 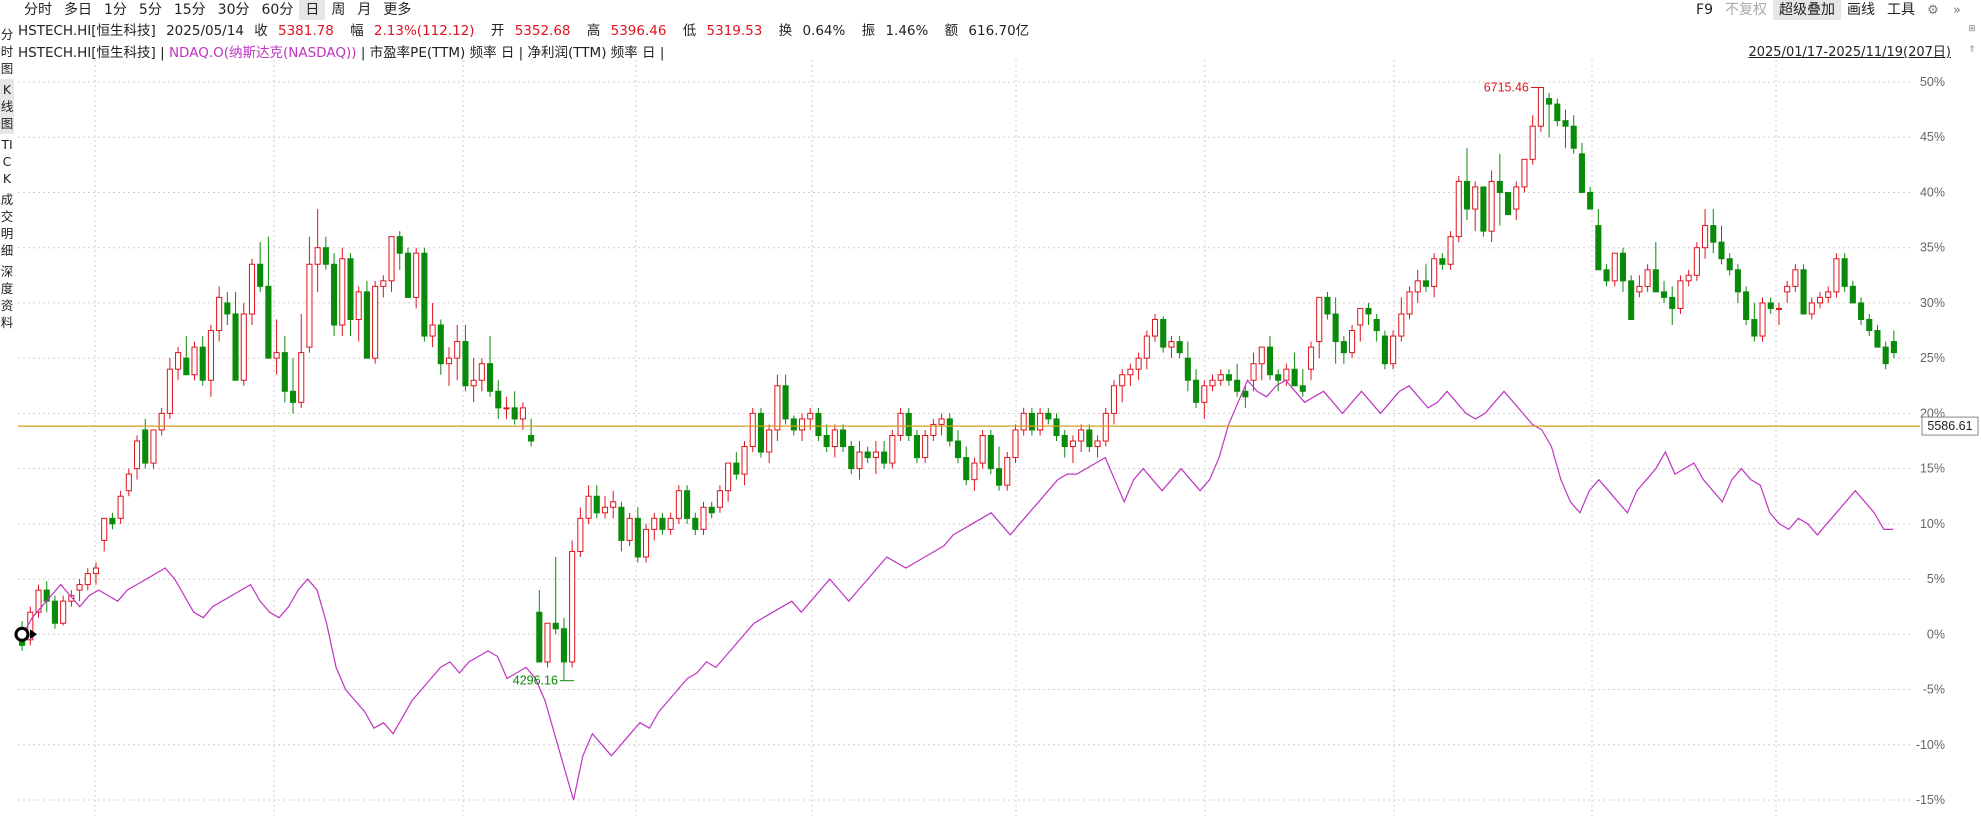 What do you see at coordinates (150, 10) in the screenshot?
I see `period-tab-3: 5分` at bounding box center [150, 10].